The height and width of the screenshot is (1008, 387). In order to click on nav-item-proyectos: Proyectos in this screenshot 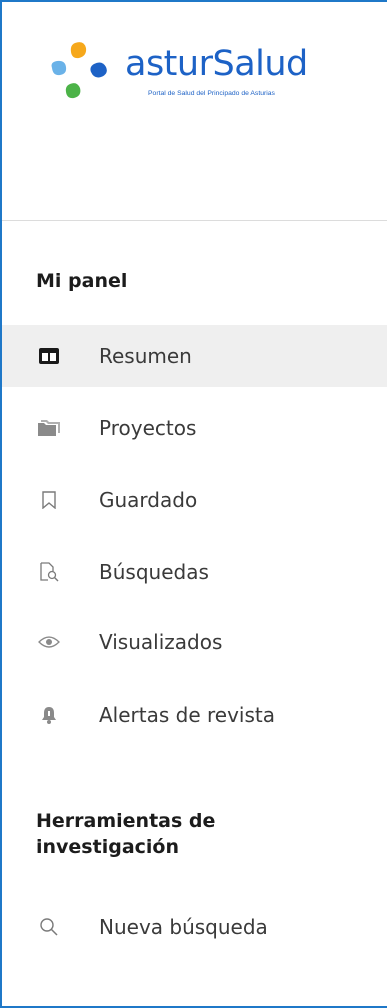, I will do `click(194, 428)`.